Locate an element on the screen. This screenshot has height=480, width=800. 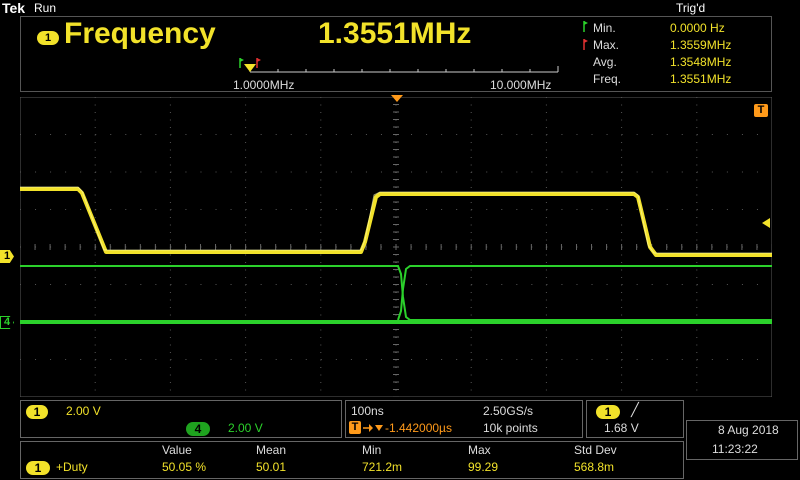
trigger-badge: T is located at coordinates (761, 110).